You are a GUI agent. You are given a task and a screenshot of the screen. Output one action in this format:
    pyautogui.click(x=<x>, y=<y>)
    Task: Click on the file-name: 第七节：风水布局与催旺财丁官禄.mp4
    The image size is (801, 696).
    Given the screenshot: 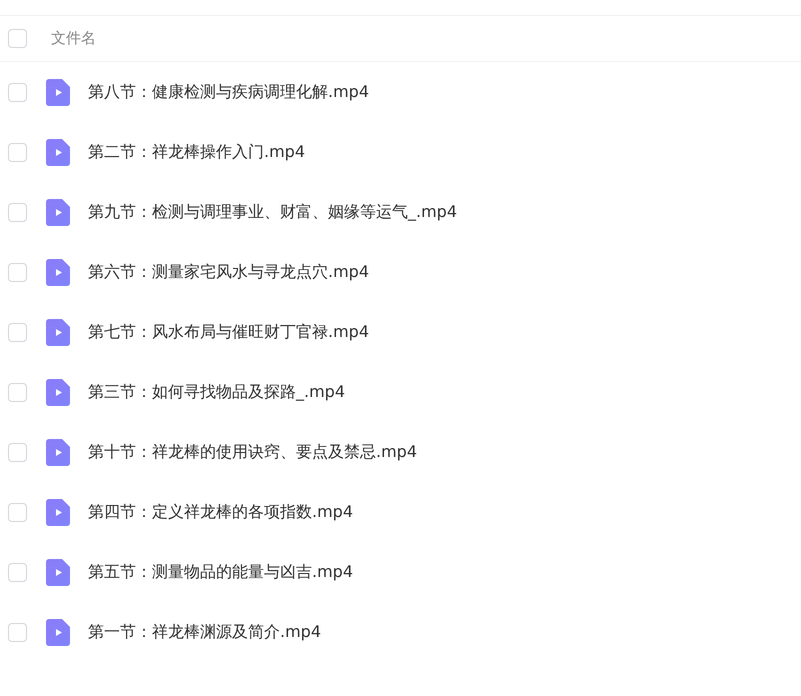 What is the action you would take?
    pyautogui.click(x=229, y=332)
    